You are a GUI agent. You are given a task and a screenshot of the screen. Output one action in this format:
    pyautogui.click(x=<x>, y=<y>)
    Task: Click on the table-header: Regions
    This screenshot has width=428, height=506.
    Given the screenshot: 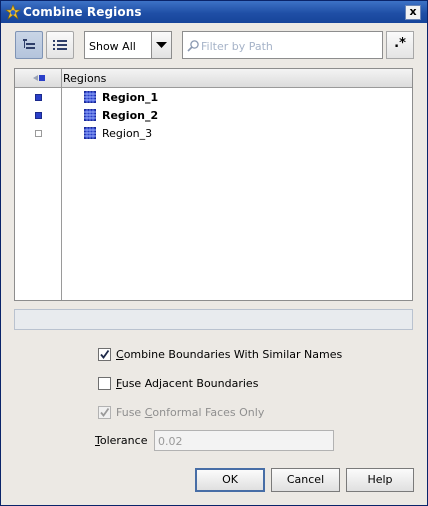 What is the action you would take?
    pyautogui.click(x=213, y=78)
    